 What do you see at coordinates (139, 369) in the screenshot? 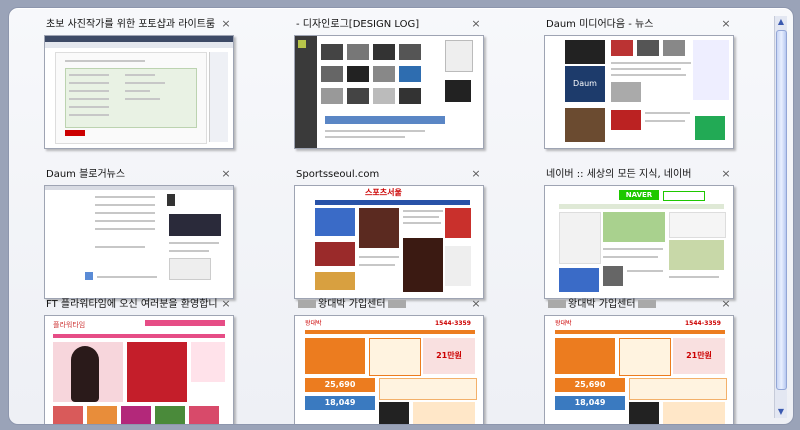
I see `page-preview: 플라워타임` at bounding box center [139, 369].